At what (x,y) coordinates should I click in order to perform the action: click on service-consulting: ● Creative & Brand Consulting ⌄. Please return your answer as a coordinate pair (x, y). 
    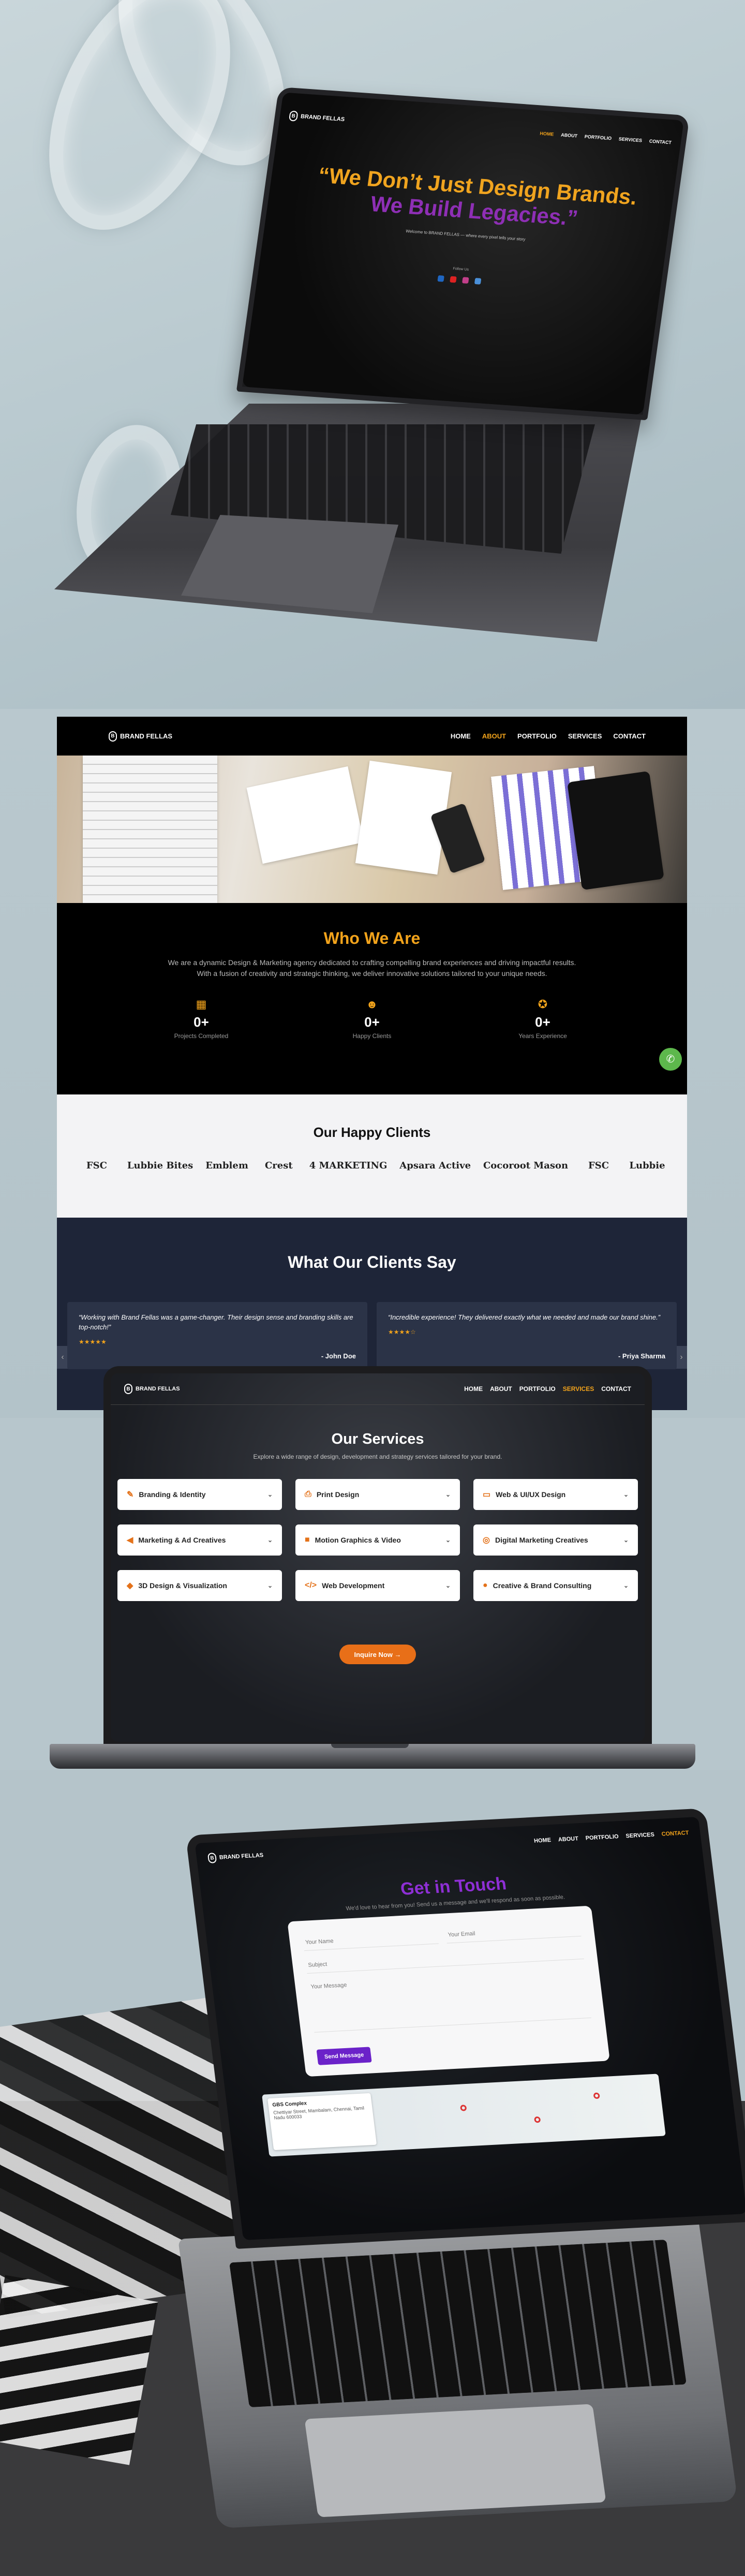
    Looking at the image, I should click on (556, 1586).